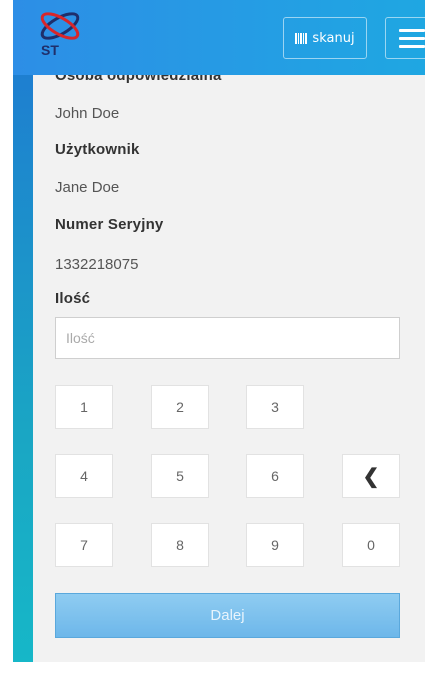  What do you see at coordinates (84, 476) in the screenshot?
I see `keypad-key-4: 4` at bounding box center [84, 476].